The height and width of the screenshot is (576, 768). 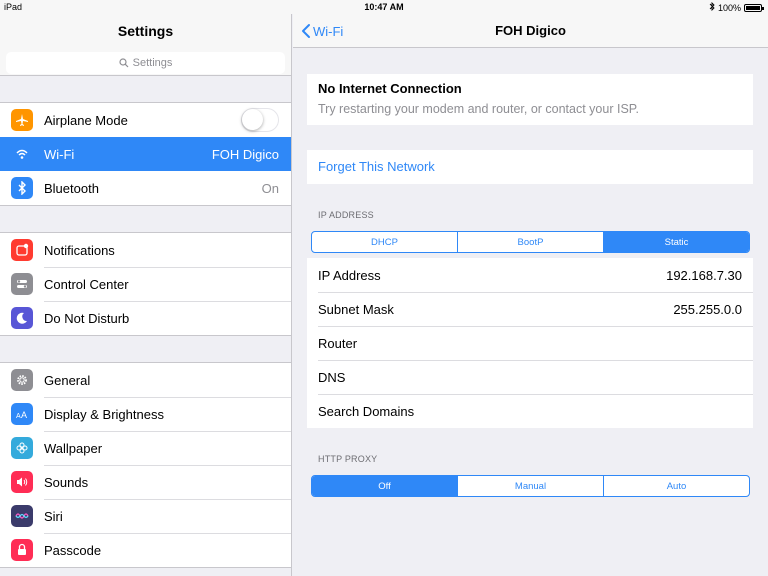 What do you see at coordinates (676, 486) in the screenshot?
I see `proxy-mode-auto-segment: Auto` at bounding box center [676, 486].